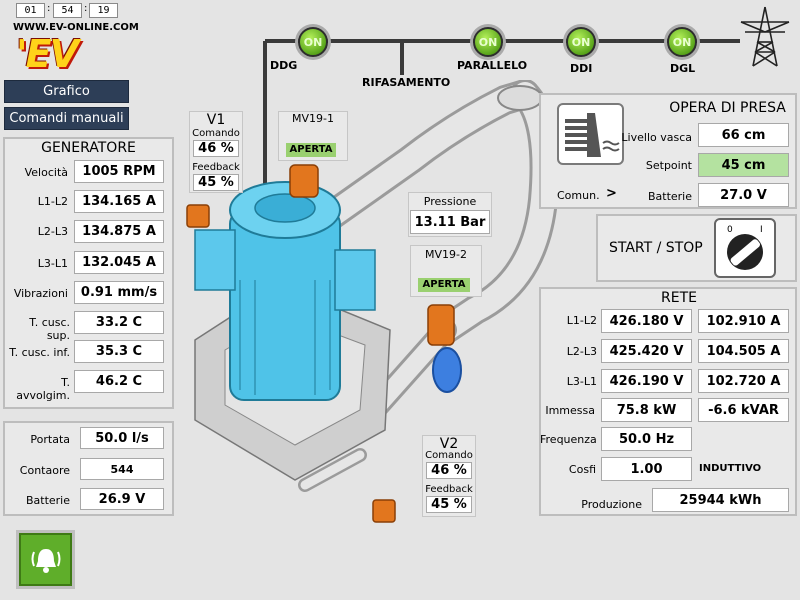 This screenshot has height=600, width=800. What do you see at coordinates (216, 182) in the screenshot?
I see `v1-feedback-value: 45 %` at bounding box center [216, 182].